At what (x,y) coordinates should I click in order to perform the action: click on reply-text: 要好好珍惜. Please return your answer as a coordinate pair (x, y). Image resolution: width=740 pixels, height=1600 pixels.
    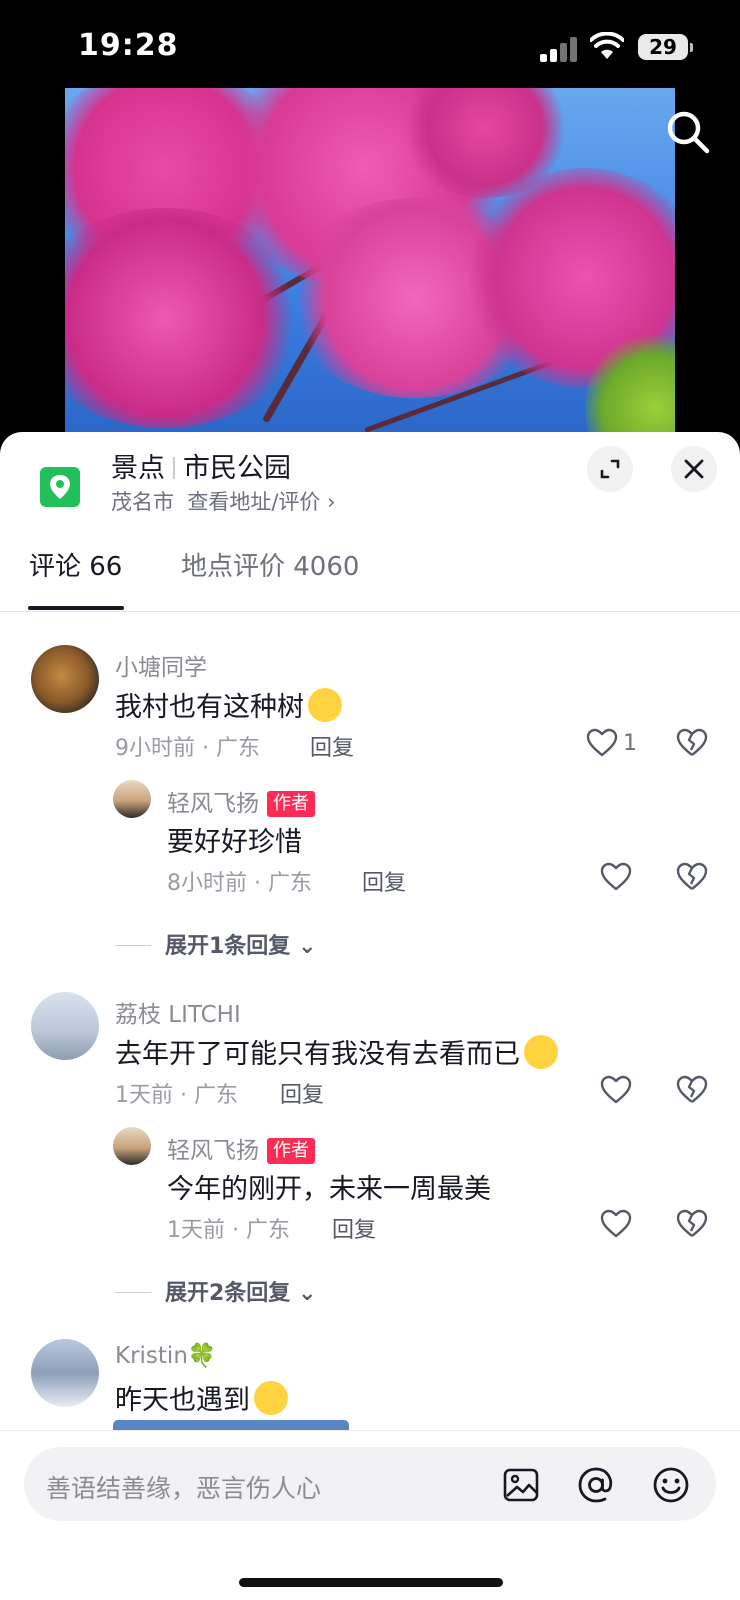
    Looking at the image, I should click on (234, 842).